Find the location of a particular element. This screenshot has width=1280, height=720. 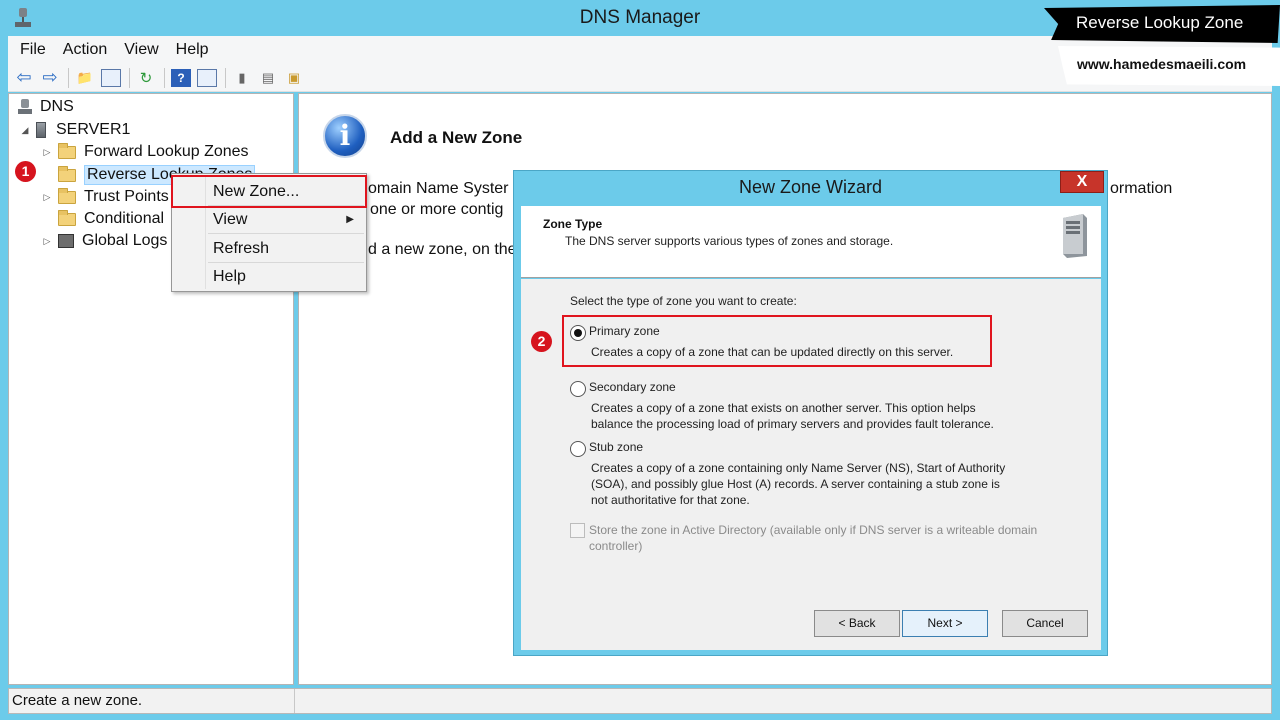

tree-item-trust-points: ▷ Trust Points is located at coordinates (105, 196).